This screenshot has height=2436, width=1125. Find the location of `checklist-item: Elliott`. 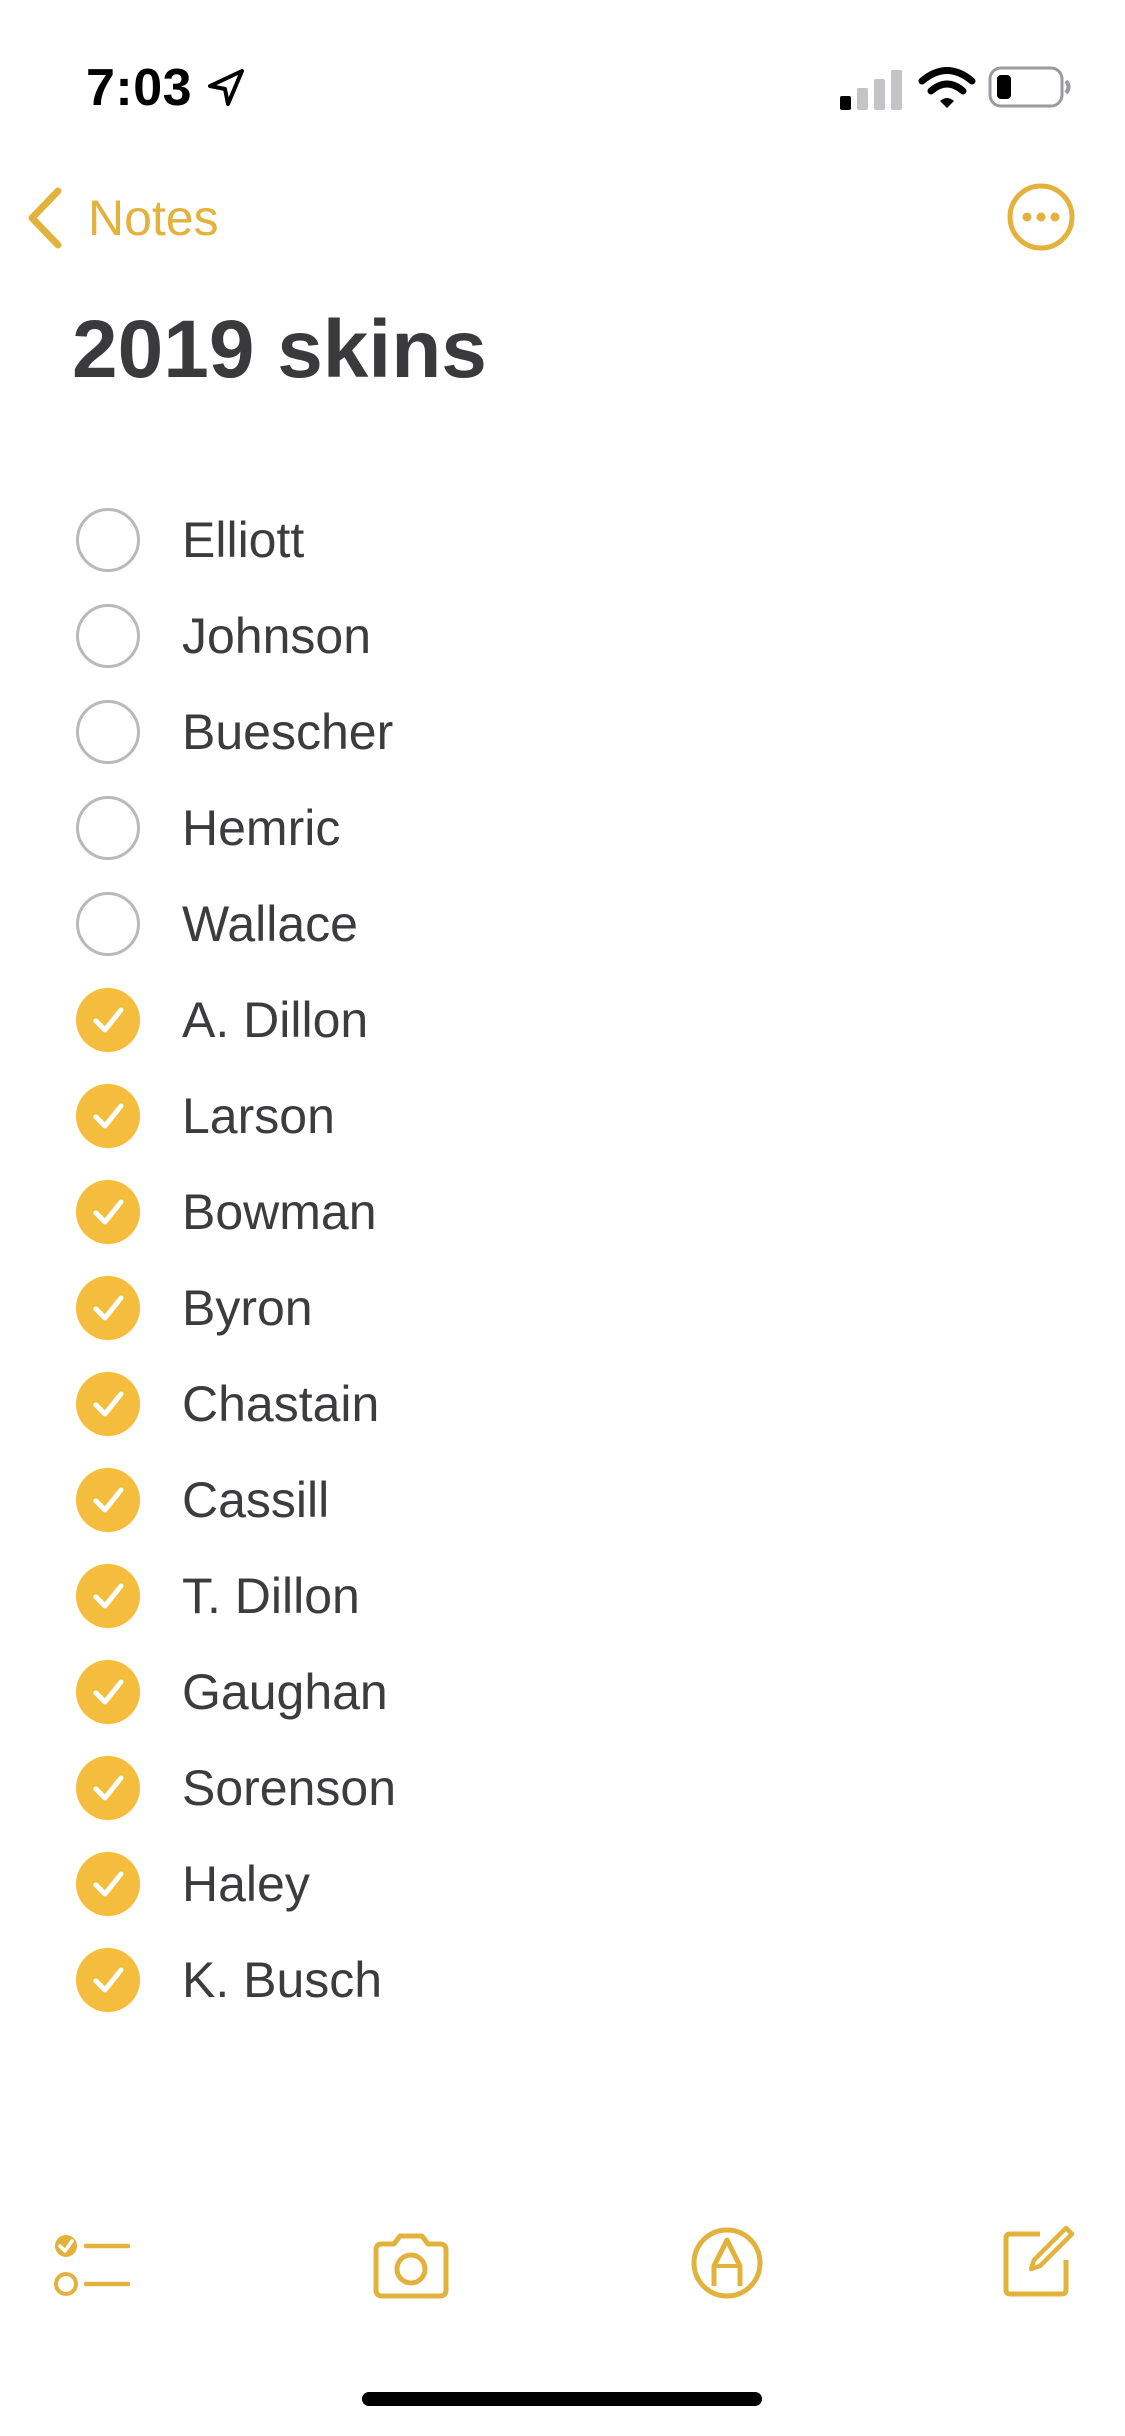

checklist-item: Elliott is located at coordinates (562, 540).